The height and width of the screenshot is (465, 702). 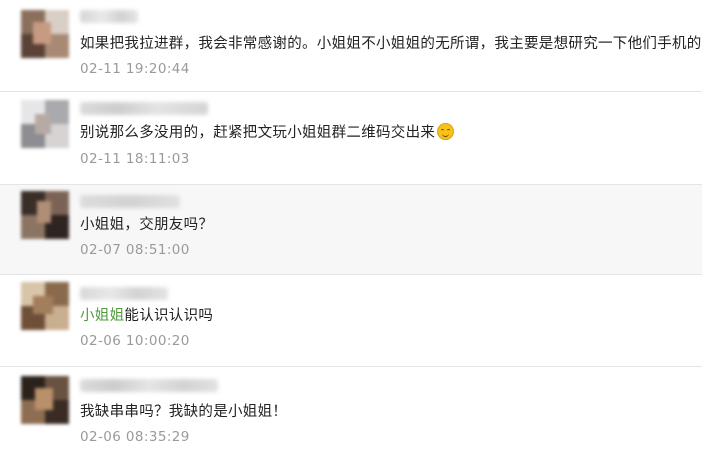 What do you see at coordinates (147, 225) in the screenshot?
I see `comment-text: 小姐姐，交朋友吗？` at bounding box center [147, 225].